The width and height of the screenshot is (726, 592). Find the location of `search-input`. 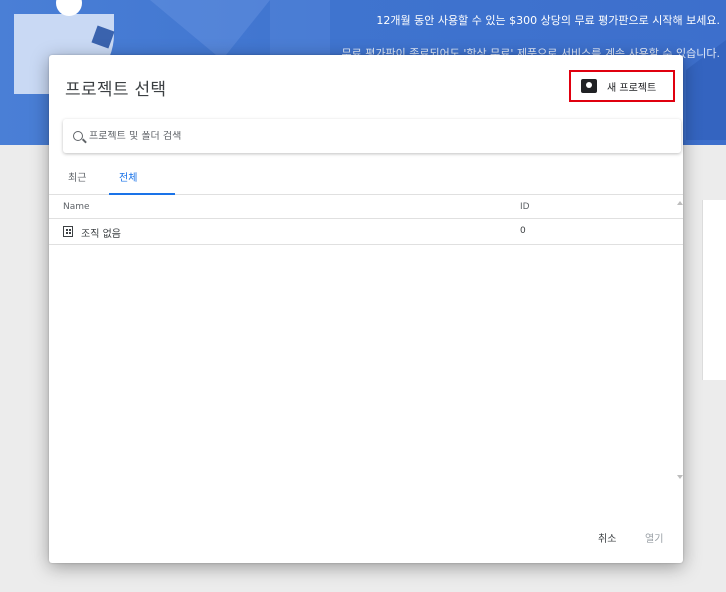

search-input is located at coordinates (369, 136).